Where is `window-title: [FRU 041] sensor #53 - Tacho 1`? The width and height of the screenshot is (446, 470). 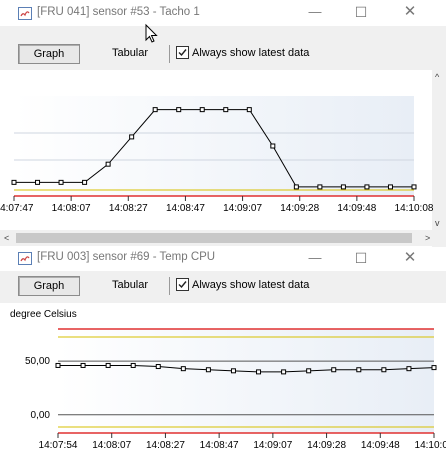 window-title: [FRU 041] sensor #53 - Tacho 1 is located at coordinates (118, 12).